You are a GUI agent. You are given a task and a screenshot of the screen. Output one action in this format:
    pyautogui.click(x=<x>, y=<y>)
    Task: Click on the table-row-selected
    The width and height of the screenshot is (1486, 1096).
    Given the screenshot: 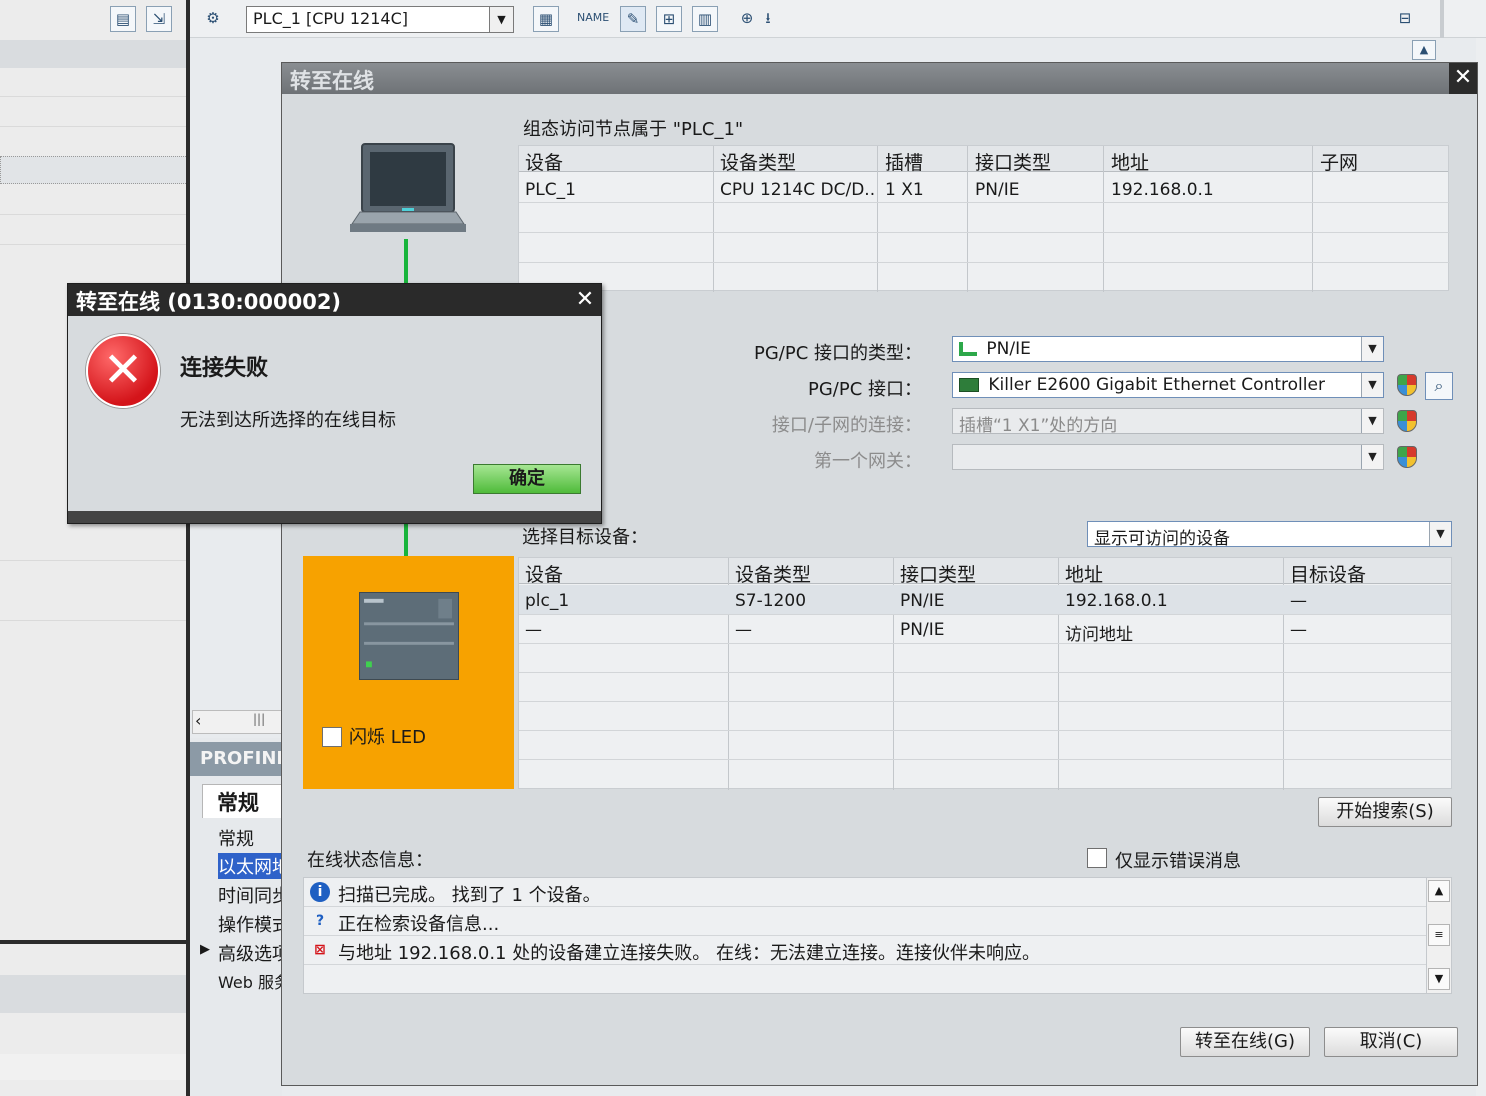 What is the action you would take?
    pyautogui.click(x=985, y=599)
    